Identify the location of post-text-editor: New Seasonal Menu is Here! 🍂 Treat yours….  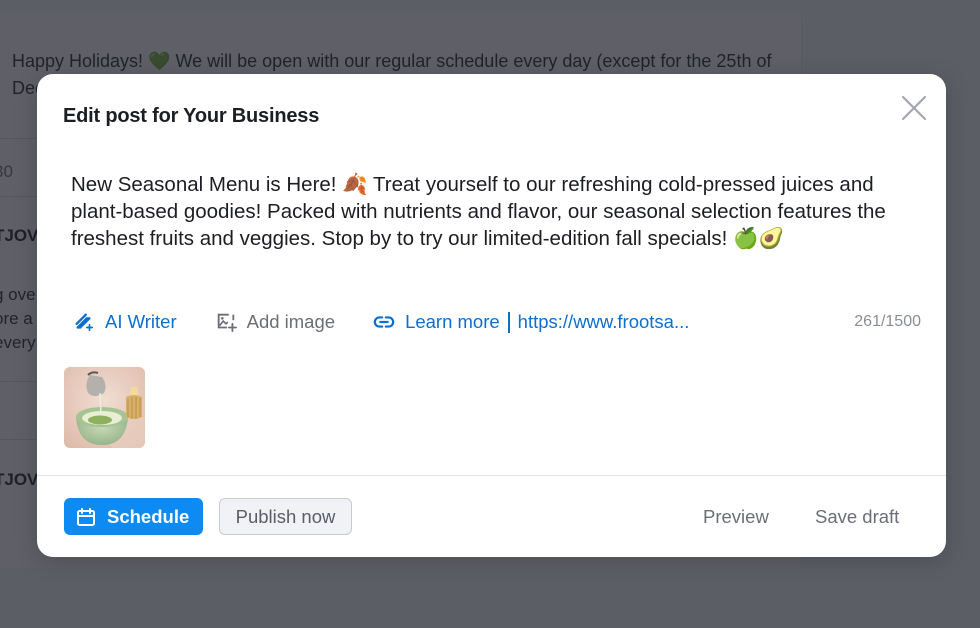
(481, 211).